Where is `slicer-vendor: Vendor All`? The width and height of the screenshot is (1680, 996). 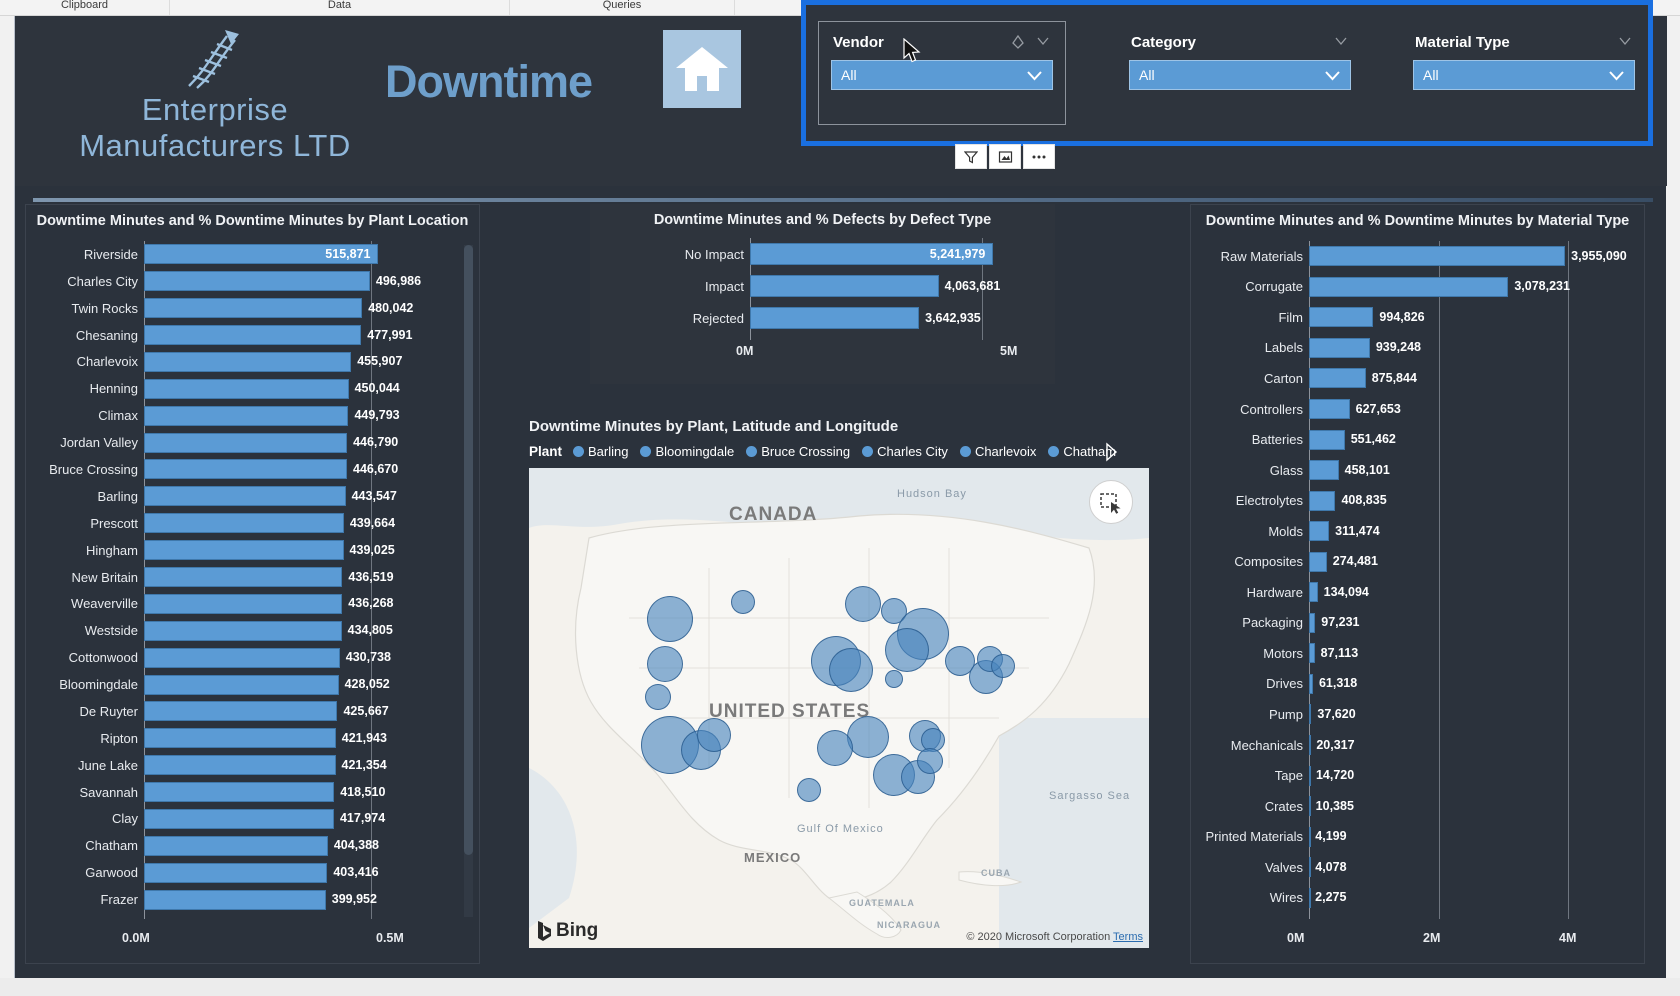 slicer-vendor: Vendor All is located at coordinates (942, 73).